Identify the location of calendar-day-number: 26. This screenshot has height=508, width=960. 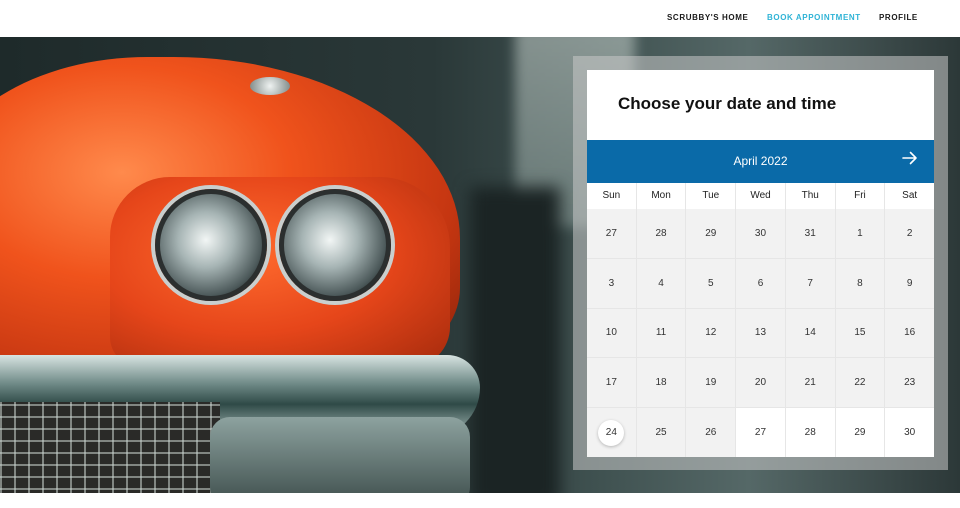
(711, 433).